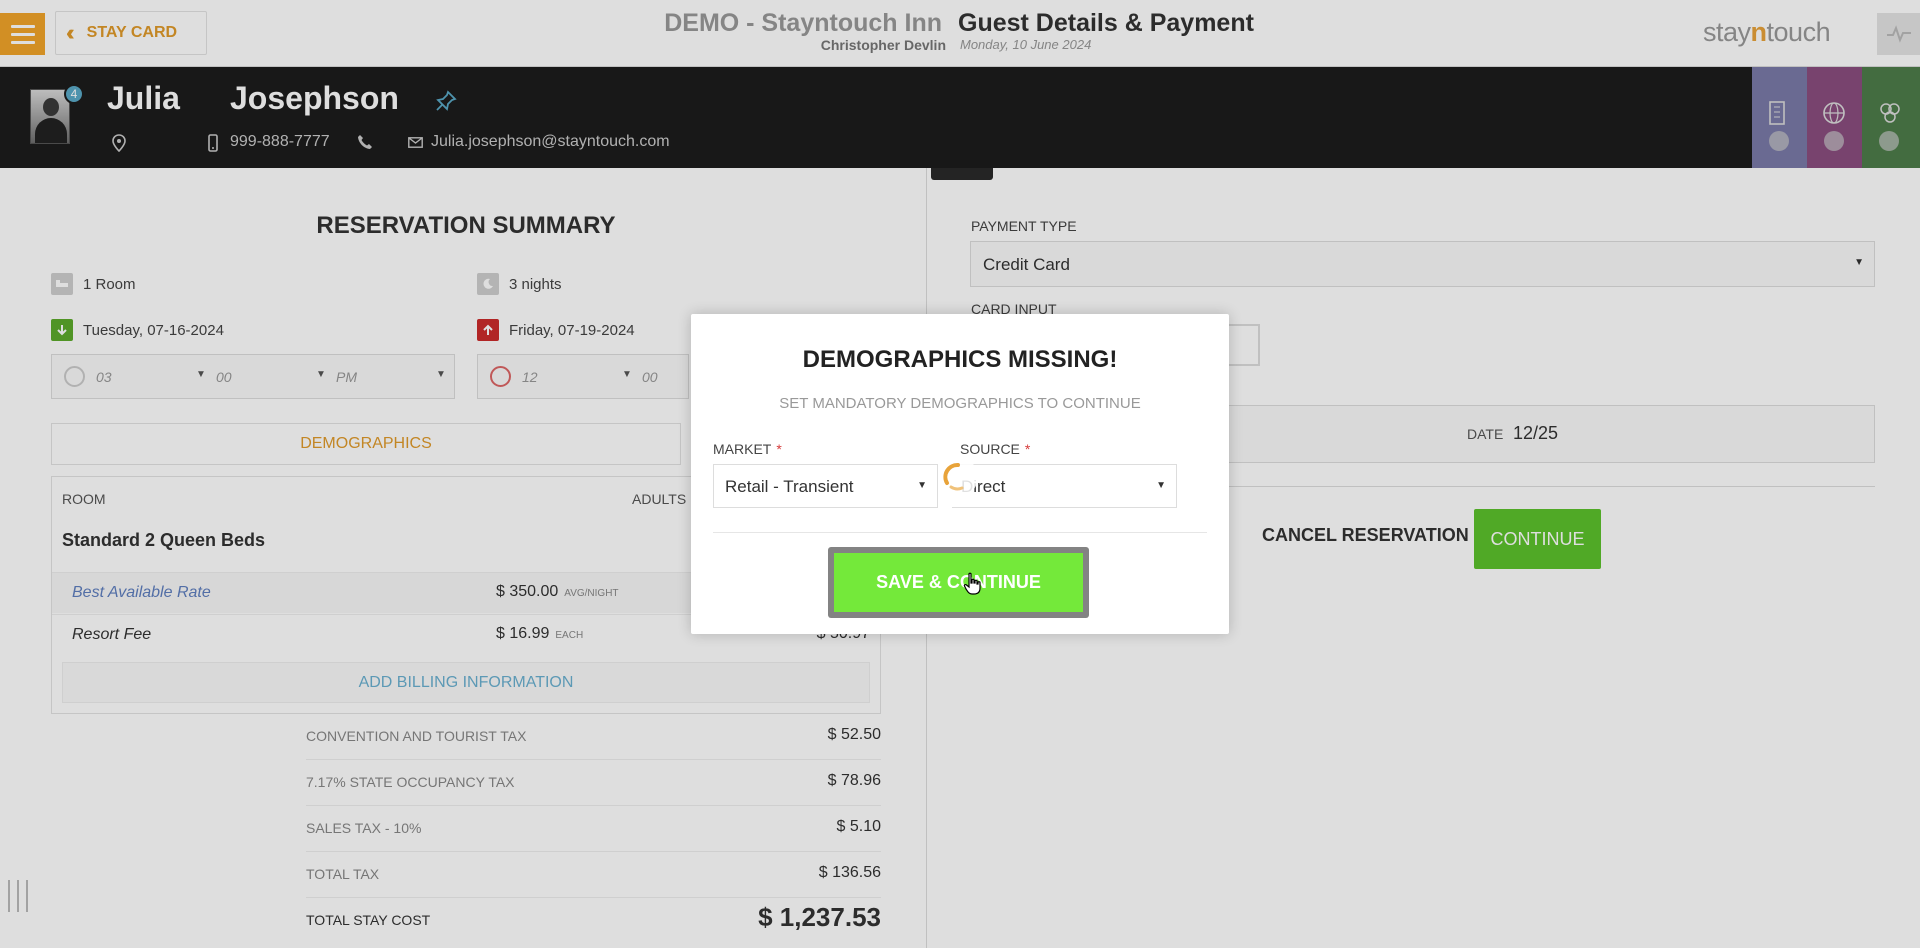 This screenshot has width=1920, height=948. What do you see at coordinates (960, 359) in the screenshot?
I see `modal-title: DEMOGRAPHICS MISSING!` at bounding box center [960, 359].